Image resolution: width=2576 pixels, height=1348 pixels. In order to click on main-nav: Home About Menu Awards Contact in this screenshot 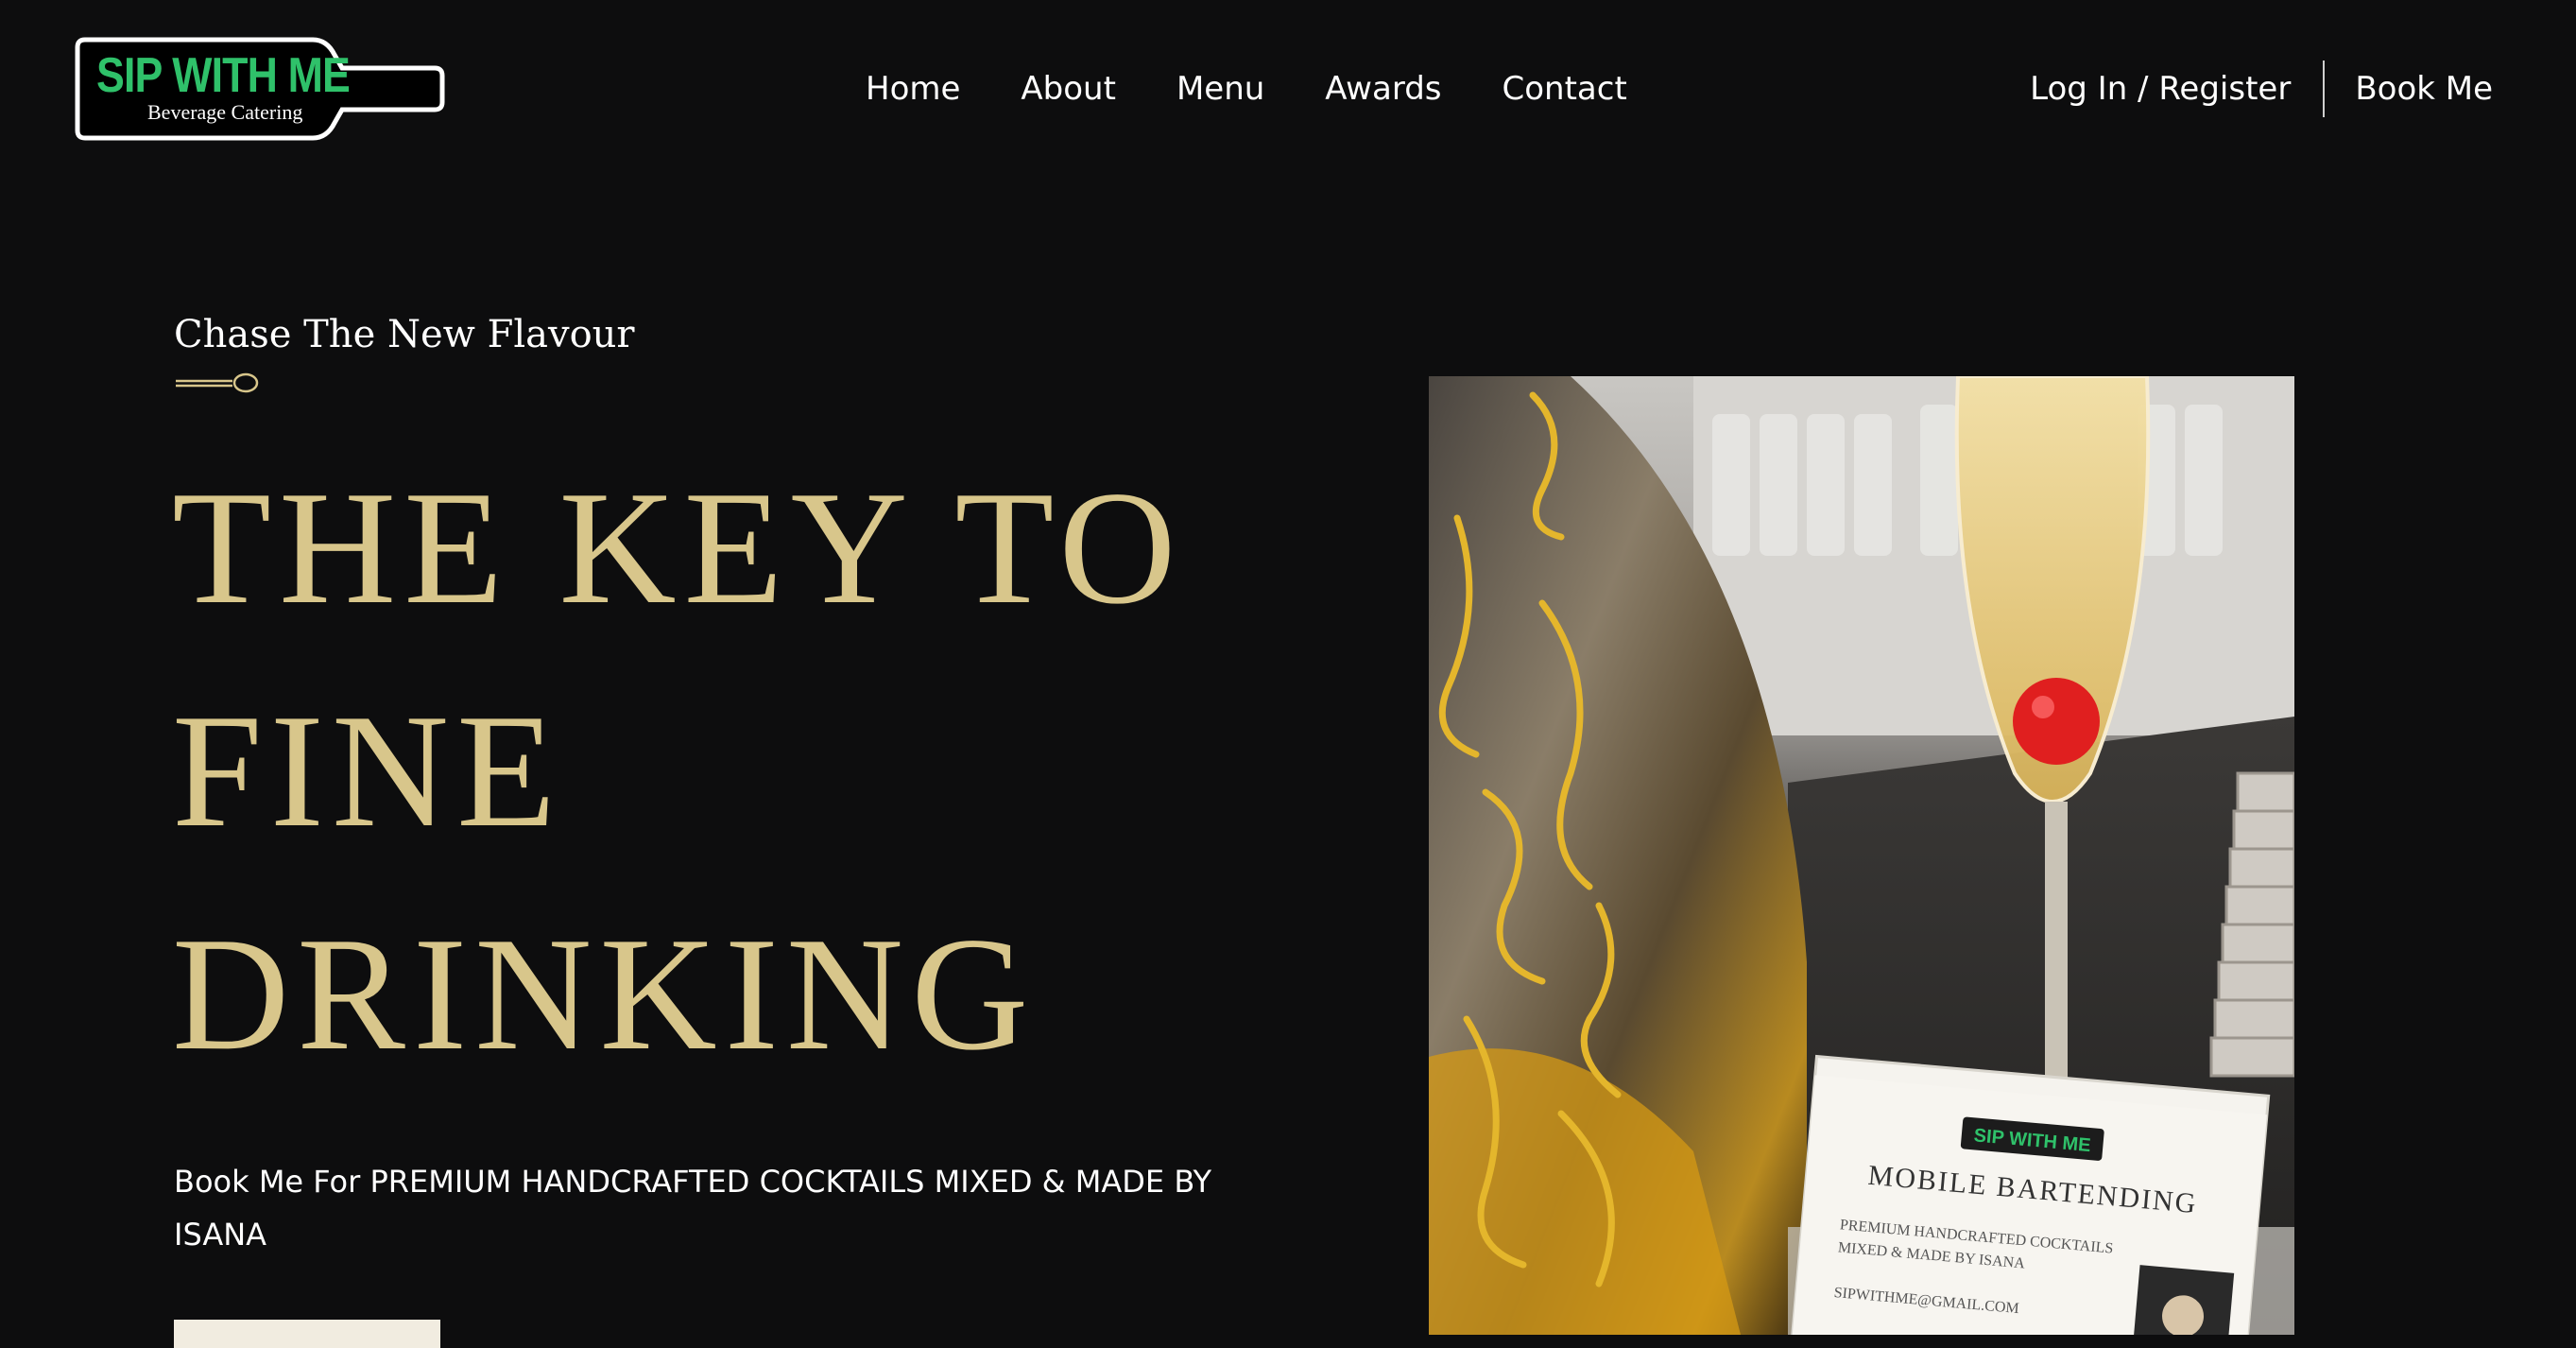, I will do `click(1277, 89)`.